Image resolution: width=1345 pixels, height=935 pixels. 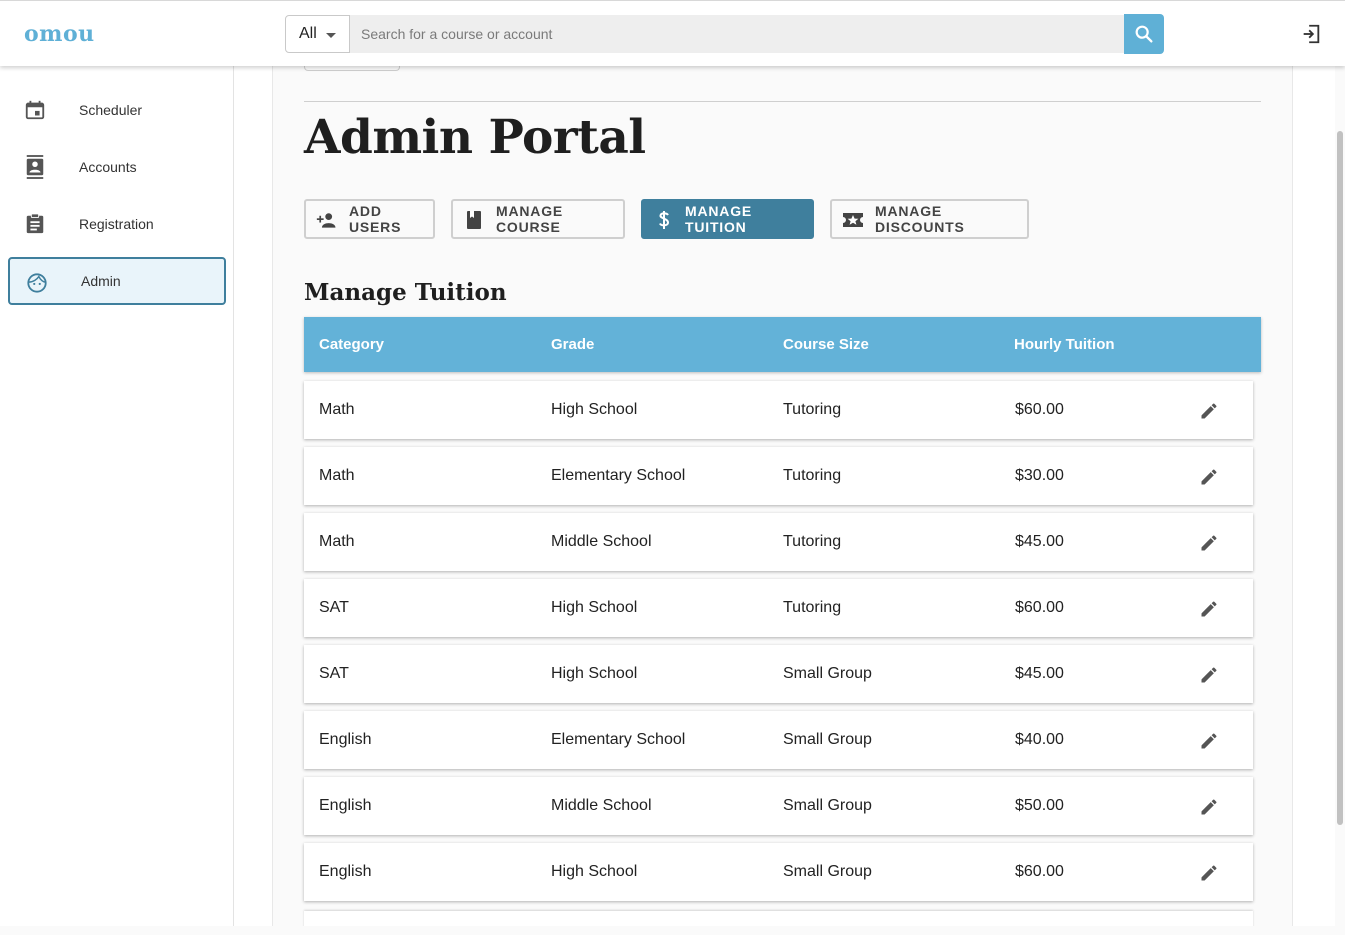 I want to click on tab-label: MANAGE DISCOUNTS, so click(x=920, y=219).